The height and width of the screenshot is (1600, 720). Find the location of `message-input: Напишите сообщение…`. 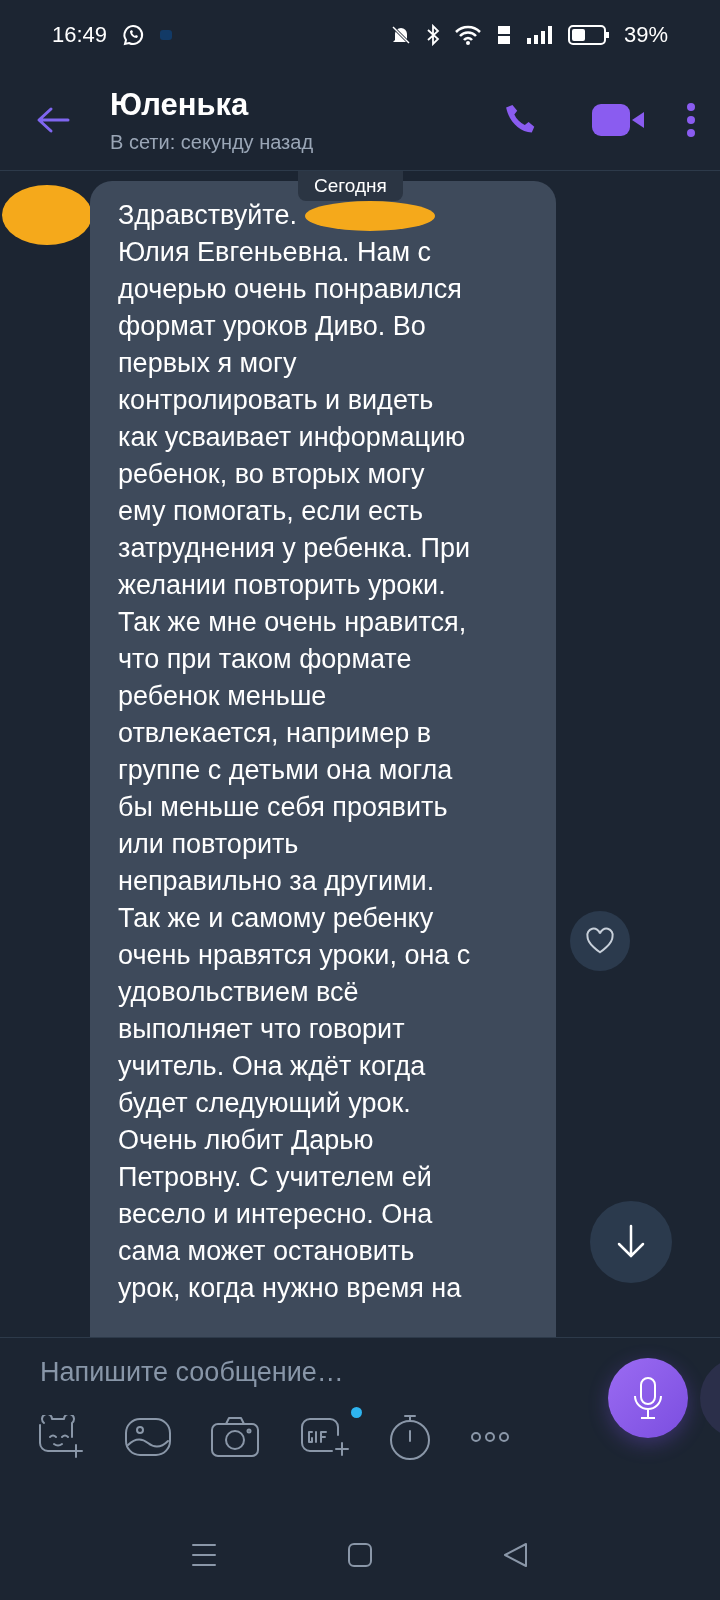

message-input: Напишите сообщение… is located at coordinates (290, 1372).